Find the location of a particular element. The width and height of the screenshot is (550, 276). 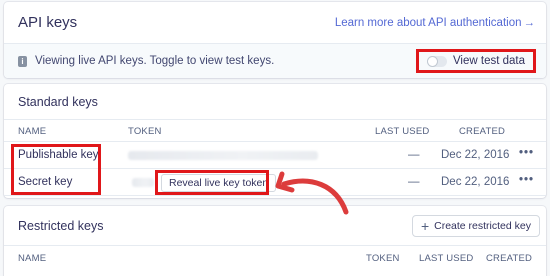

restricted-keys-title: Restricted keys is located at coordinates (61, 225).